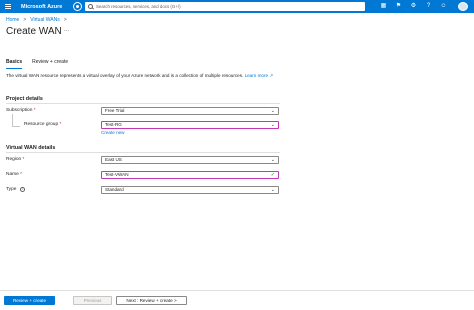 Image resolution: width=474 pixels, height=310 pixels. Describe the element at coordinates (398, 6) in the screenshot. I see `notifications-icon: ⚑` at that location.